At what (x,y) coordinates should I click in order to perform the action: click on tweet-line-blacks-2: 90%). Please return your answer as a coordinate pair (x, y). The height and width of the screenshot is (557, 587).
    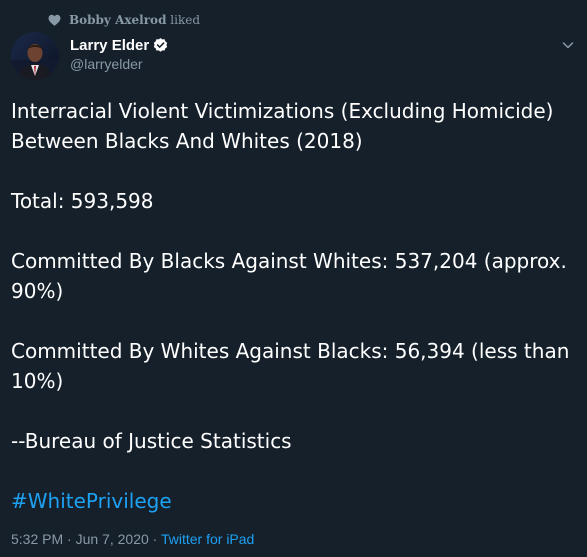
    Looking at the image, I should click on (37, 291).